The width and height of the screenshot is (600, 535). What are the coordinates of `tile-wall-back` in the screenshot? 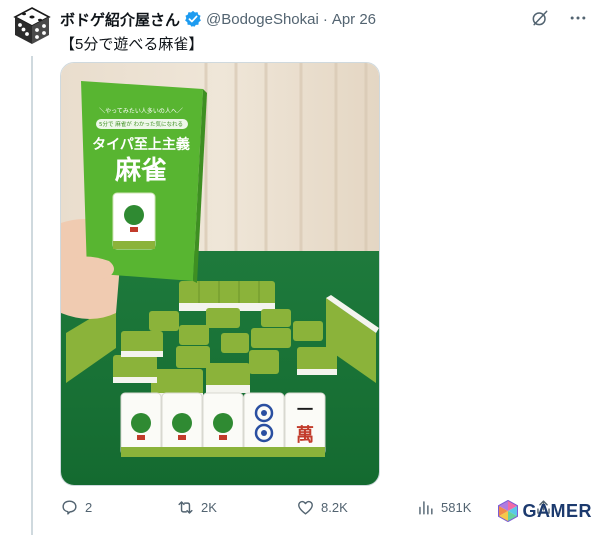 It's located at (227, 296).